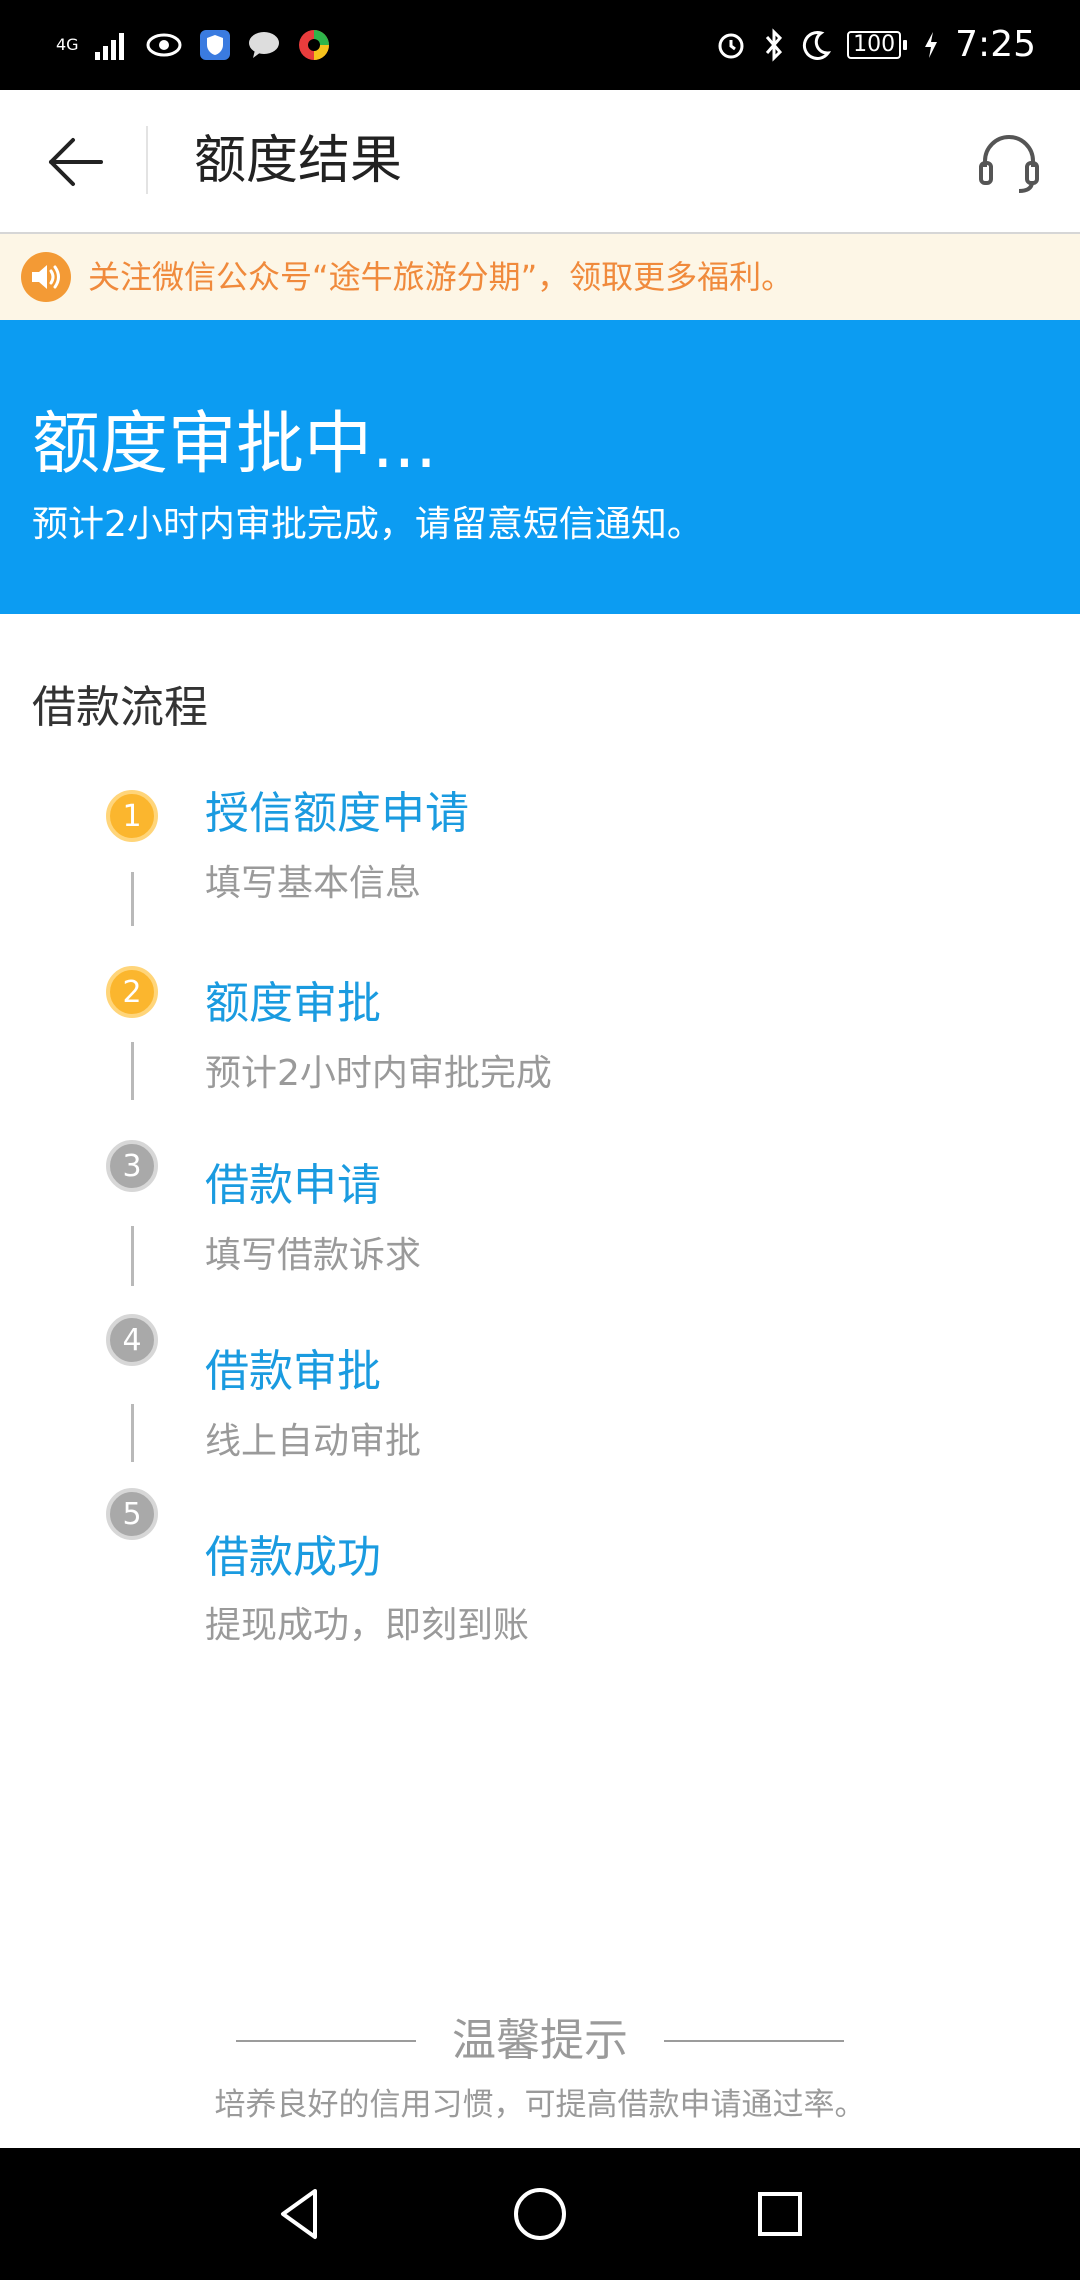 This screenshot has width=1080, height=2280. I want to click on customer-service-button, so click(1009, 163).